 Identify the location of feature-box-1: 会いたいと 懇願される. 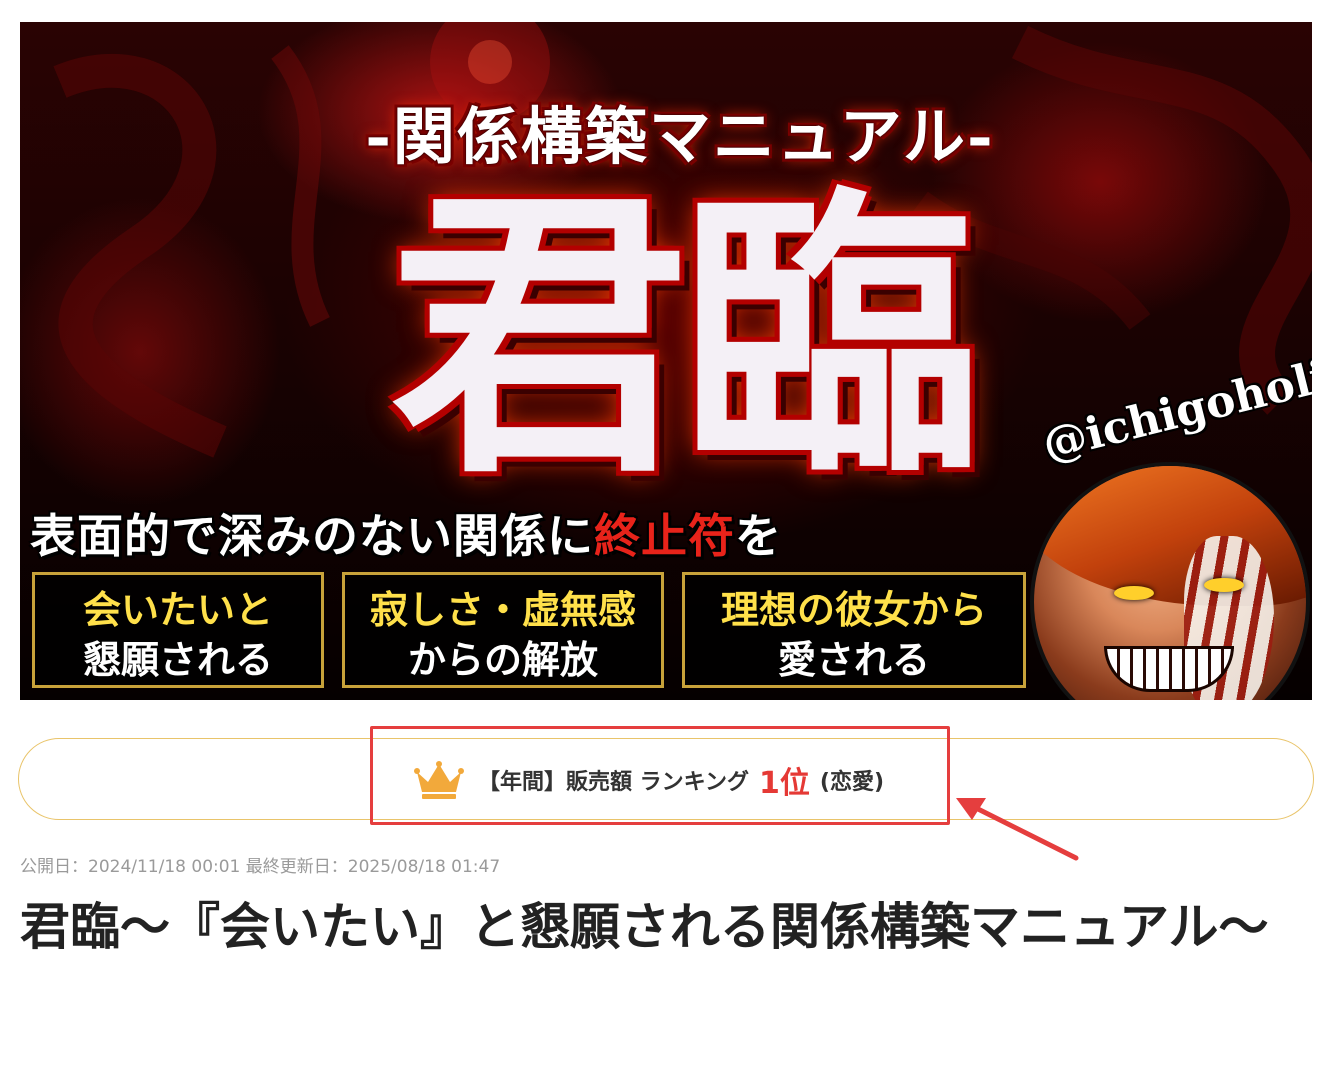
(178, 630).